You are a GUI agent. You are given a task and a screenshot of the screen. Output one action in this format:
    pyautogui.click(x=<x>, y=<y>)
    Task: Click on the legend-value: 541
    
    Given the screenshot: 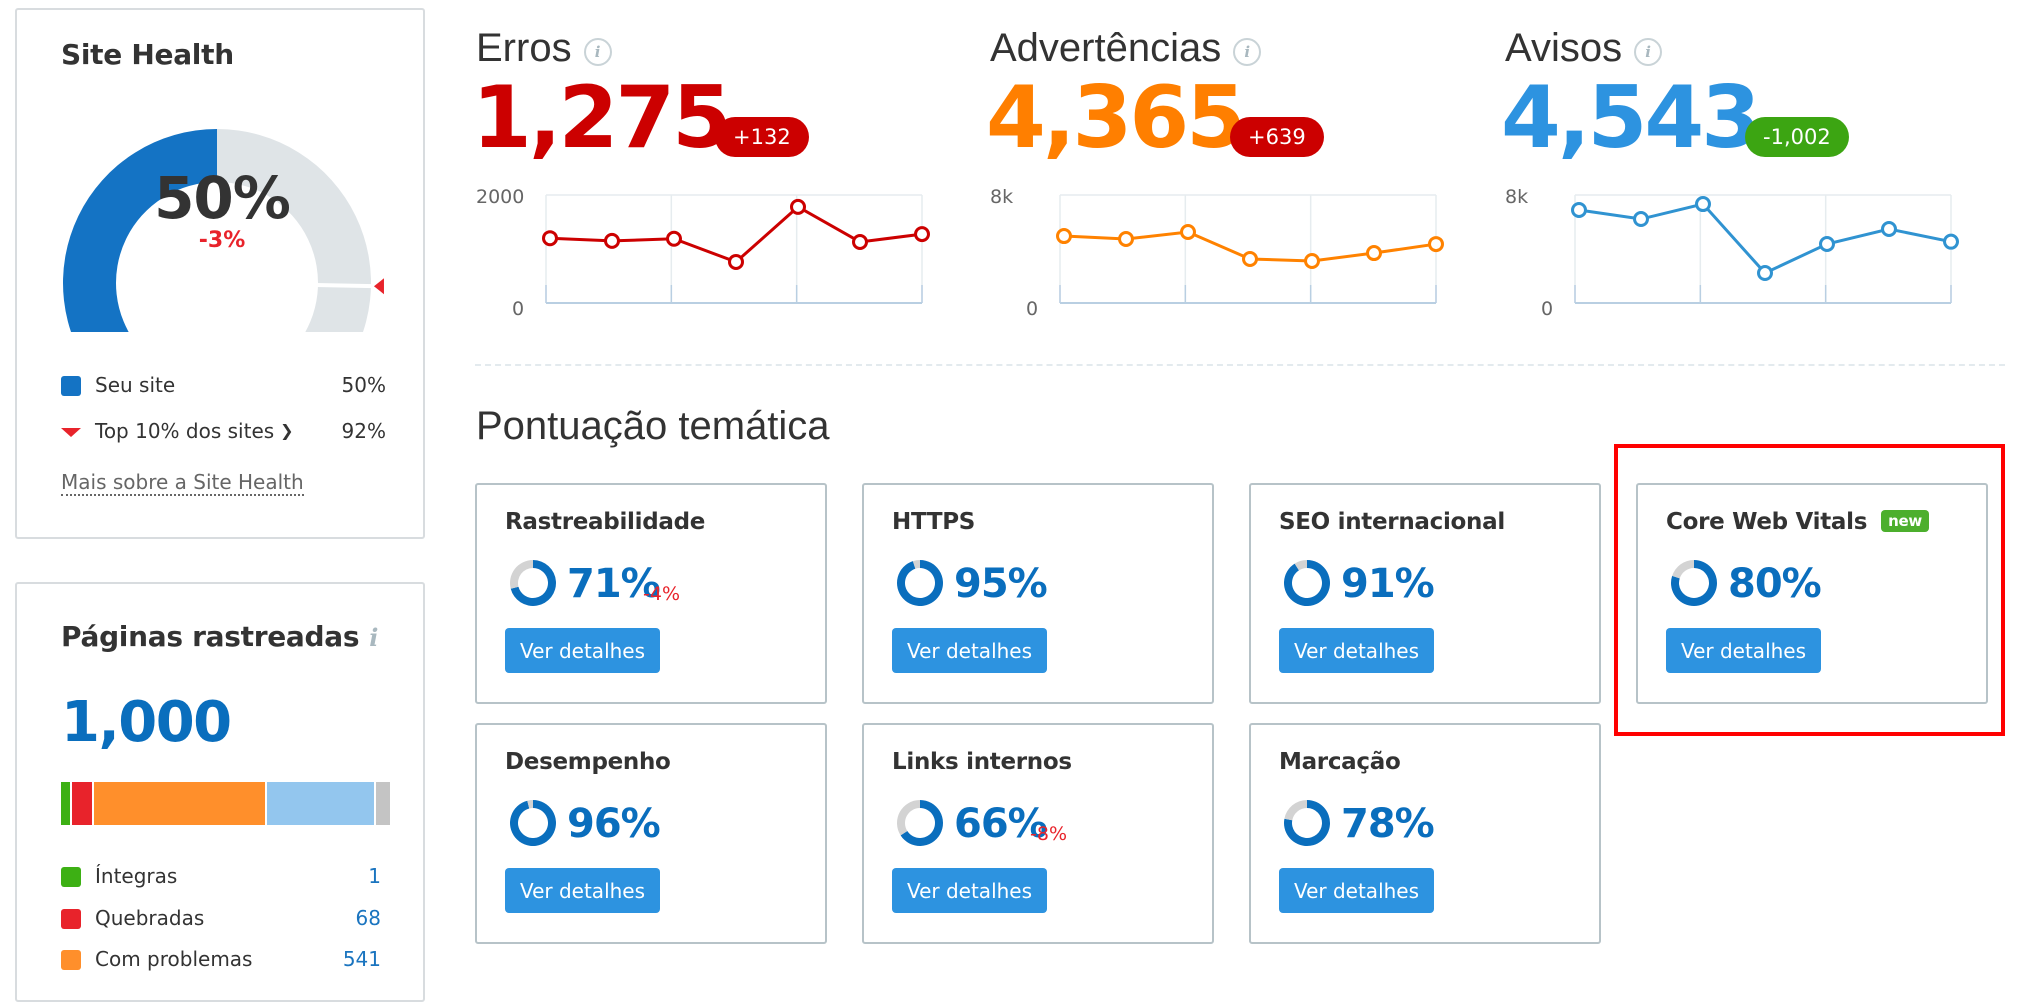 What is the action you would take?
    pyautogui.click(x=362, y=959)
    